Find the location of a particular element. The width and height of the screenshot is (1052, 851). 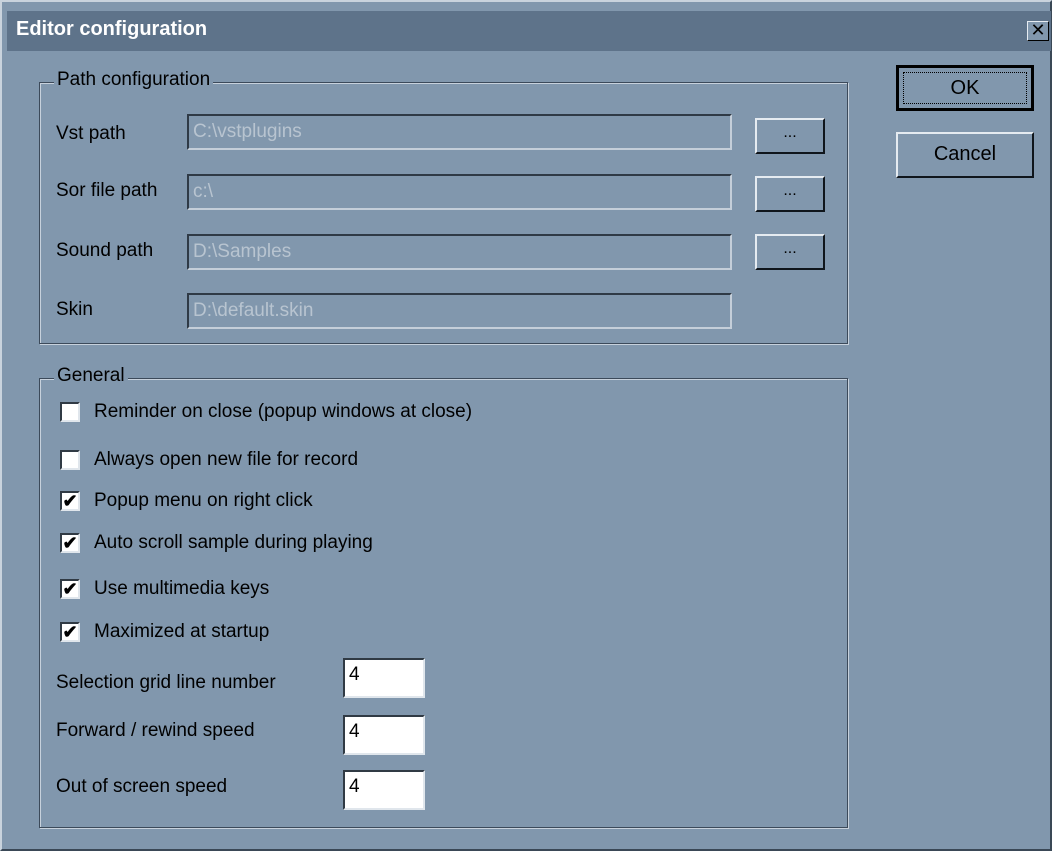

ok-button: OK is located at coordinates (965, 88).